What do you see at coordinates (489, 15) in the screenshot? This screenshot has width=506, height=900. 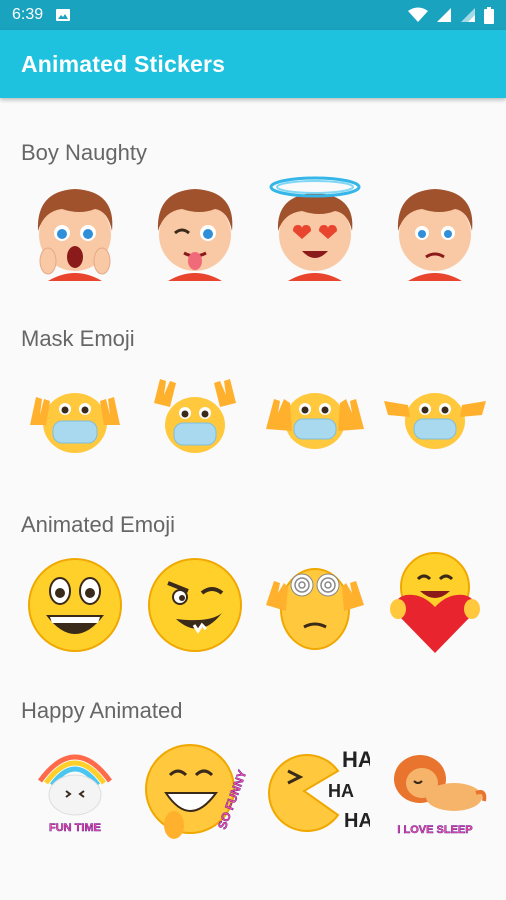 I see `battery-icon` at bounding box center [489, 15].